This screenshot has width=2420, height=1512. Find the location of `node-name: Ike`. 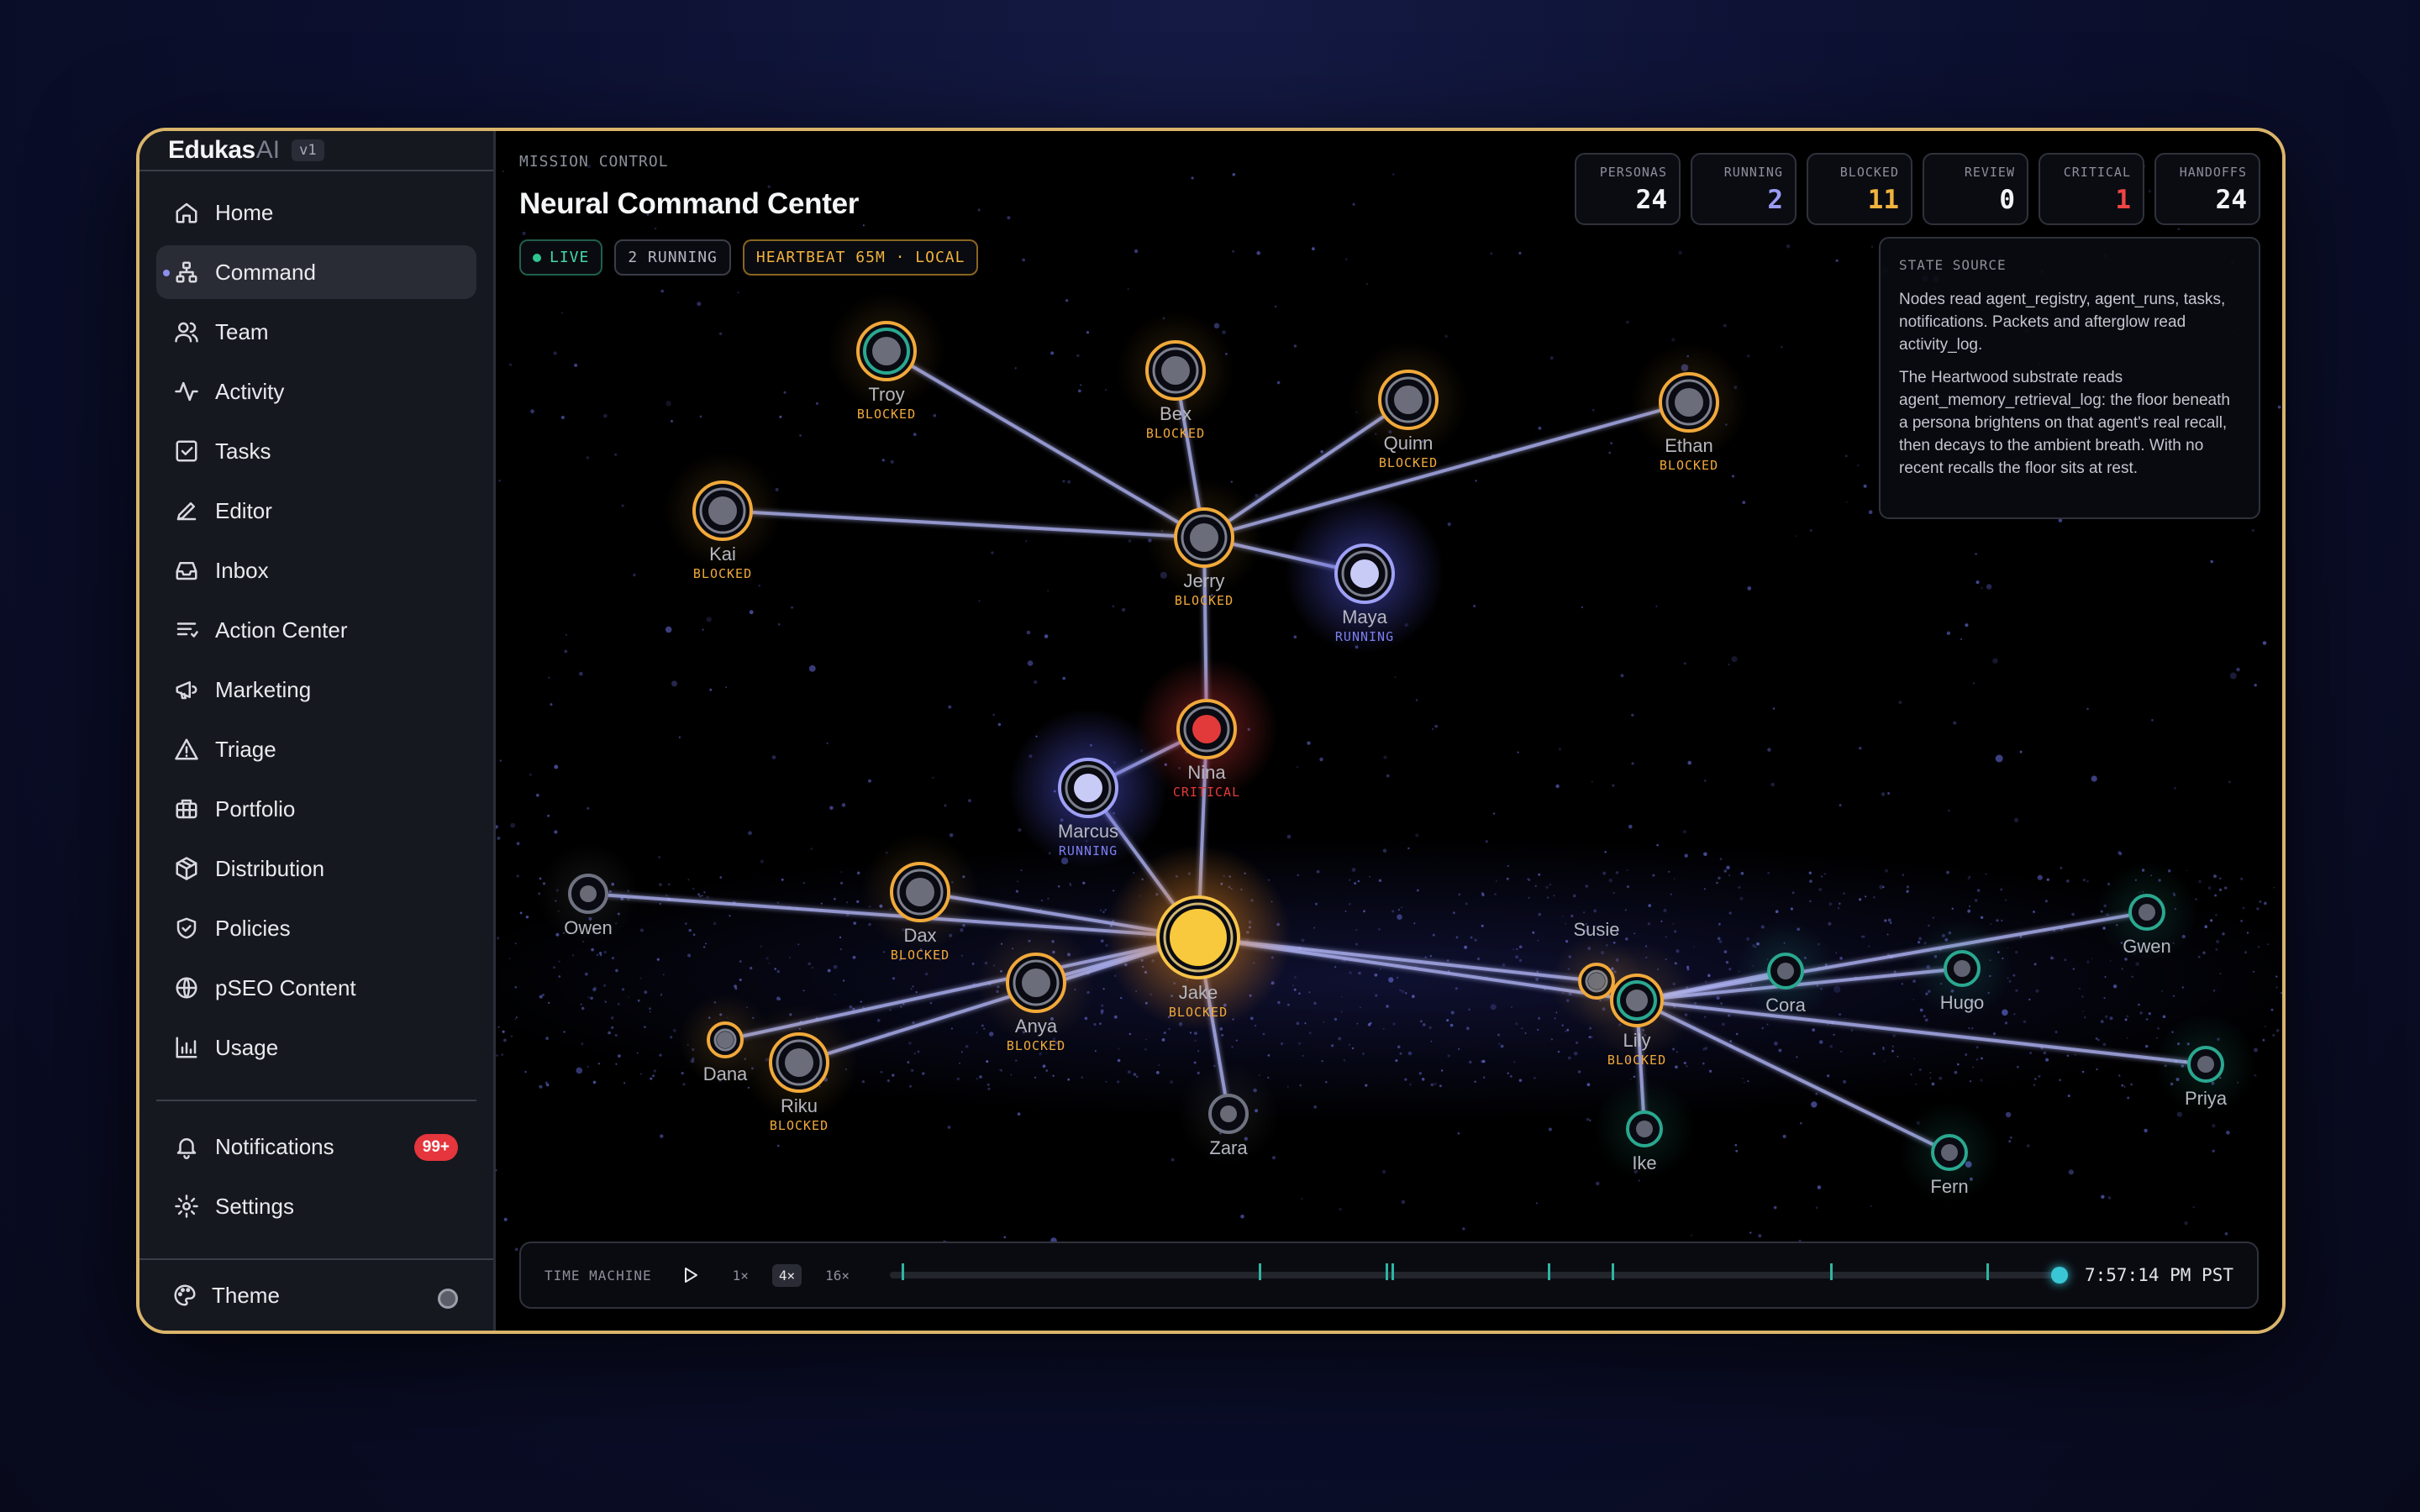

node-name: Ike is located at coordinates (1644, 1162).